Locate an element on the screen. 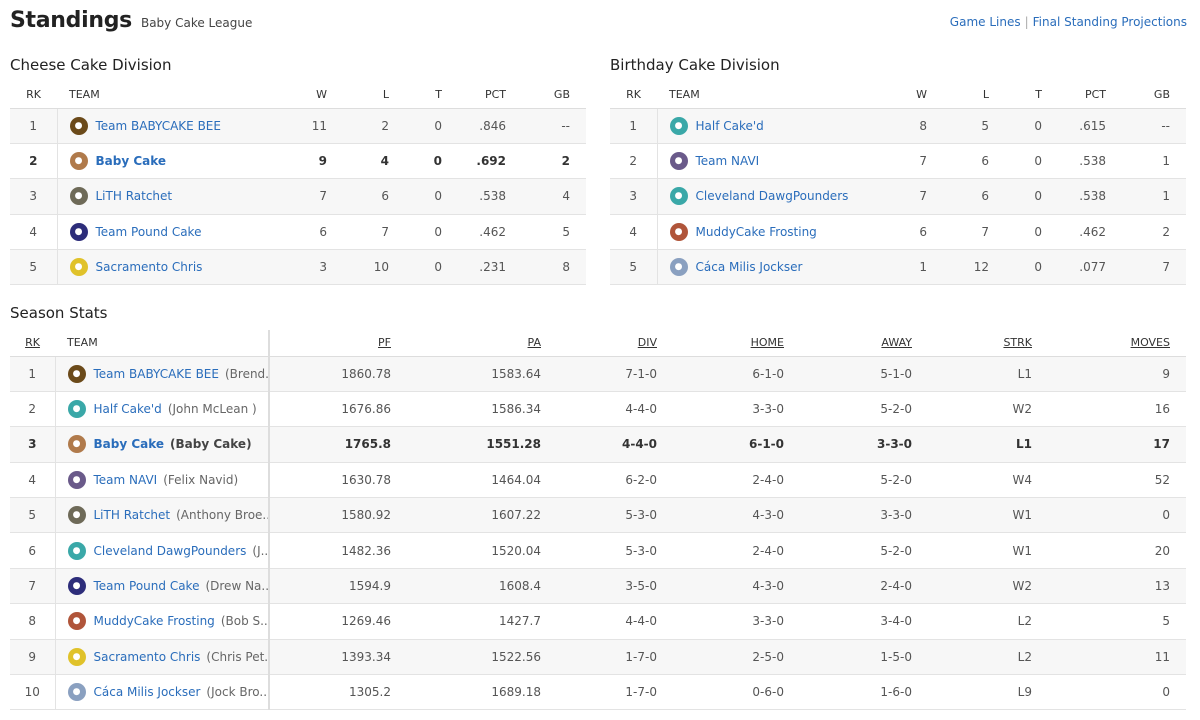 Image resolution: width=1200 pixels, height=720 pixels. streak-cell: W4 is located at coordinates (972, 480).